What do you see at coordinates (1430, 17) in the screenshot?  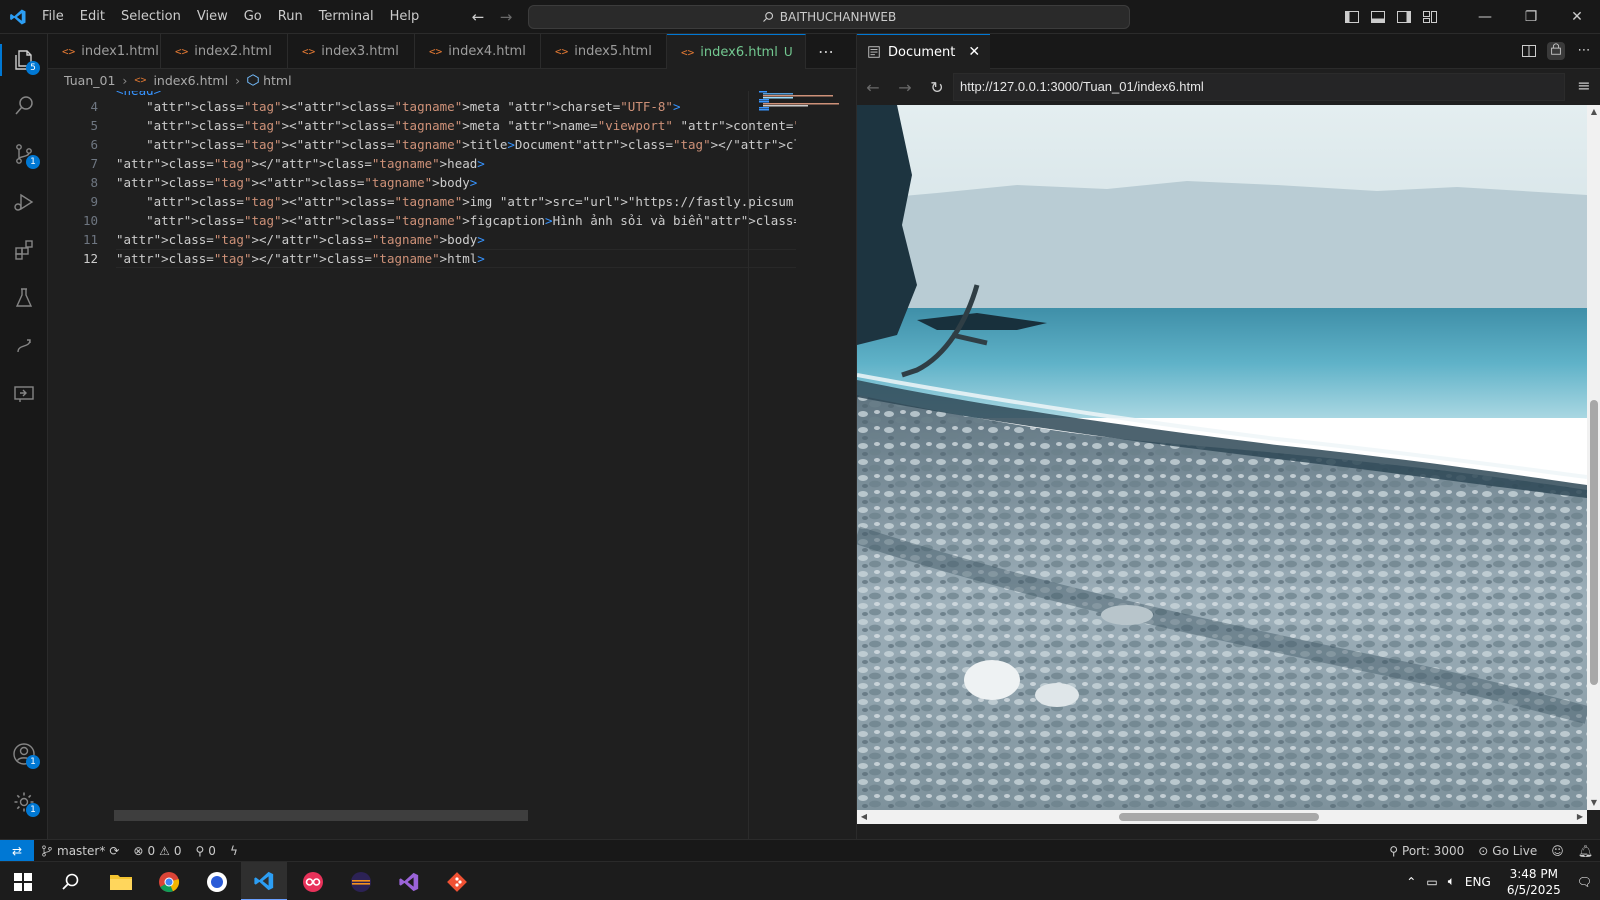 I see `customize-layout-icon` at bounding box center [1430, 17].